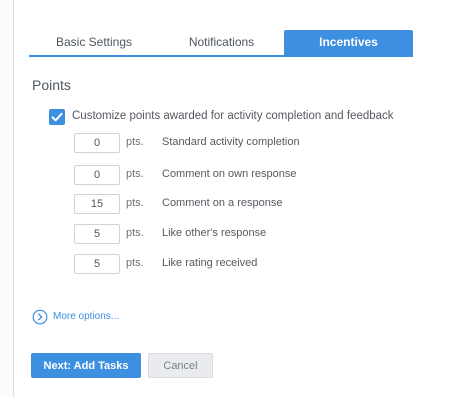  I want to click on customize-points-checkbox, so click(57, 117).